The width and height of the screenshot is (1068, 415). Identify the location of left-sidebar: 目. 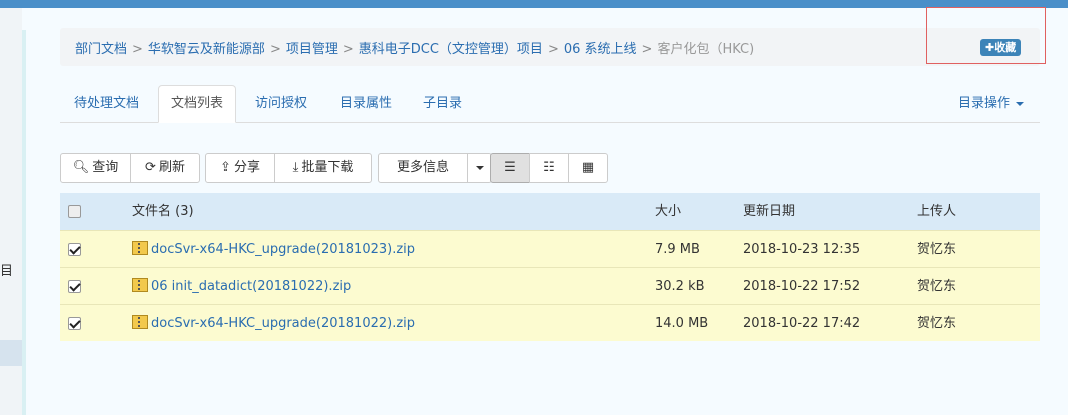
(11, 211).